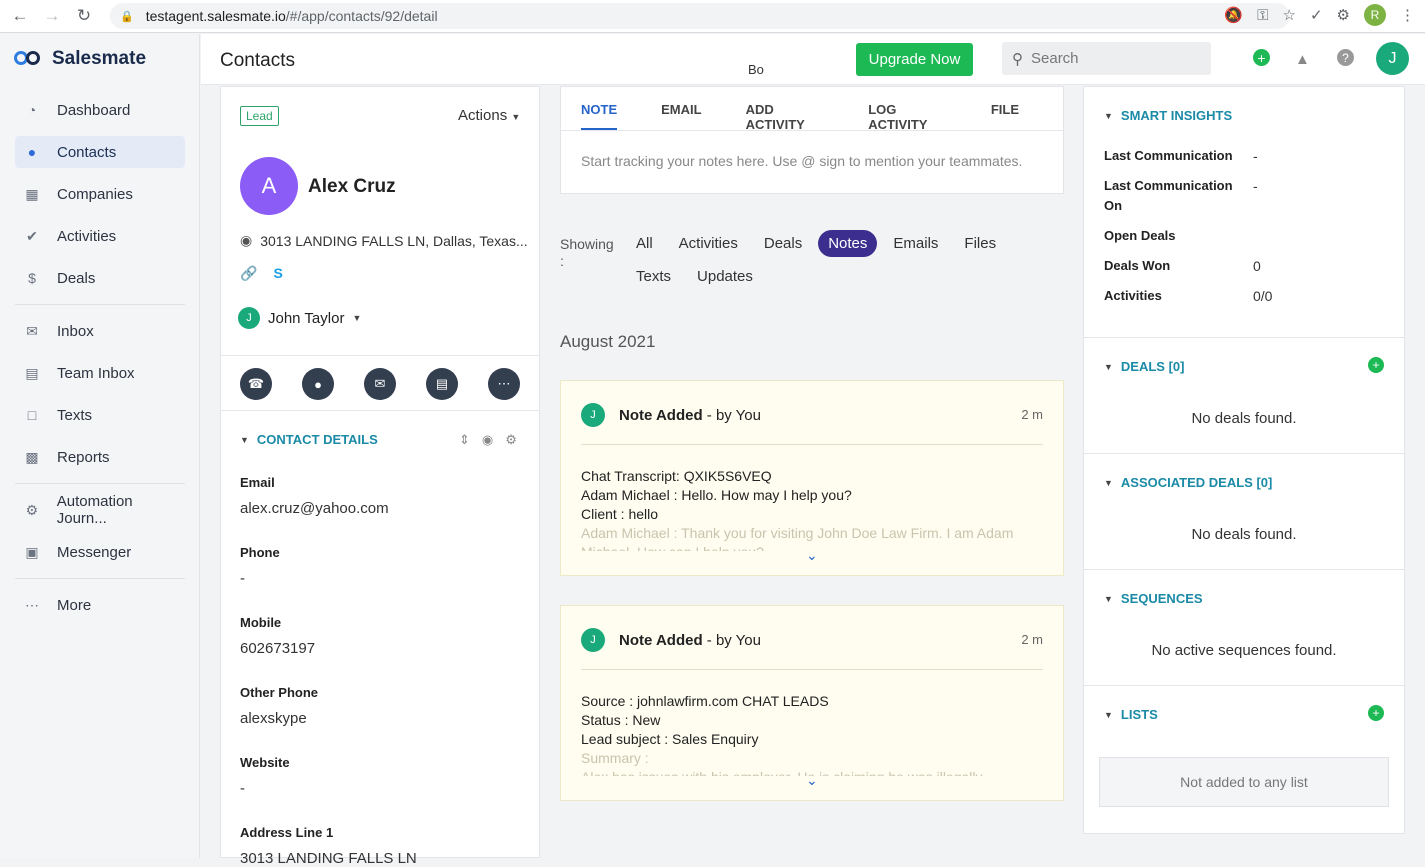 The image size is (1425, 867). Describe the element at coordinates (1302, 59) in the screenshot. I see `bell-icon: ▲` at that location.